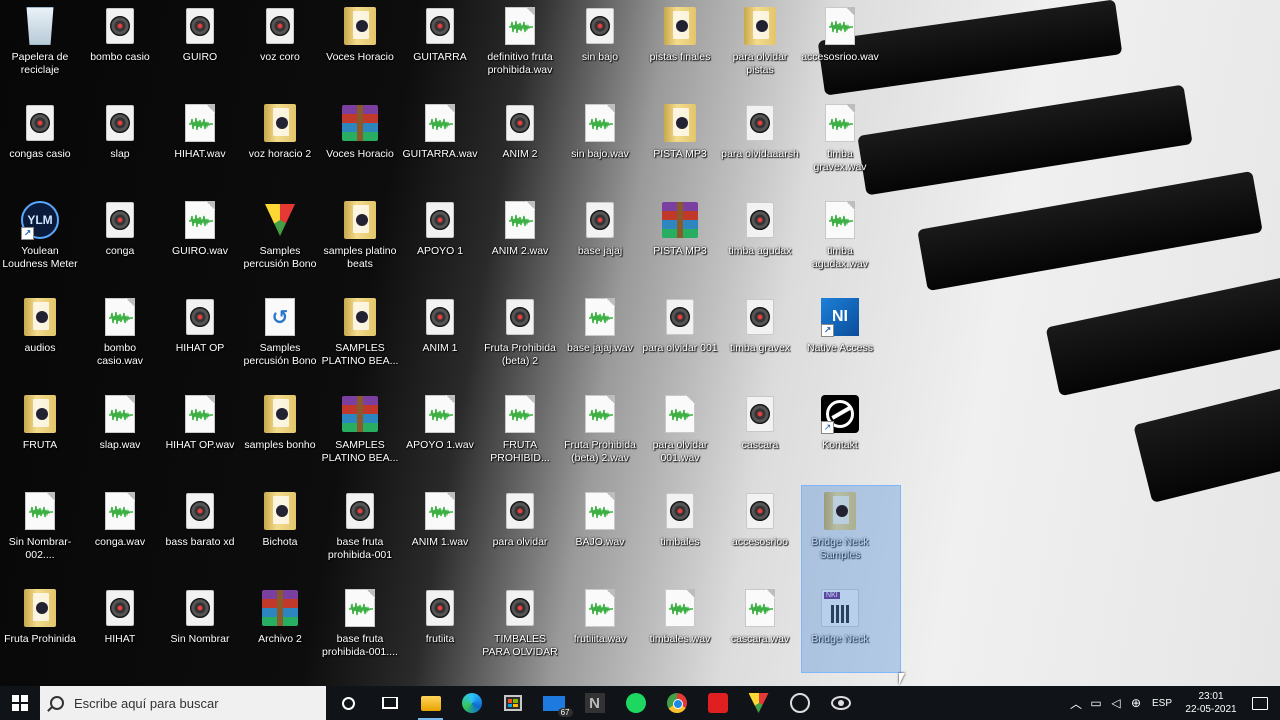 Image resolution: width=1280 pixels, height=720 pixels. Describe the element at coordinates (1211, 703) in the screenshot. I see `clock: 23:01 22-05-2021` at that location.